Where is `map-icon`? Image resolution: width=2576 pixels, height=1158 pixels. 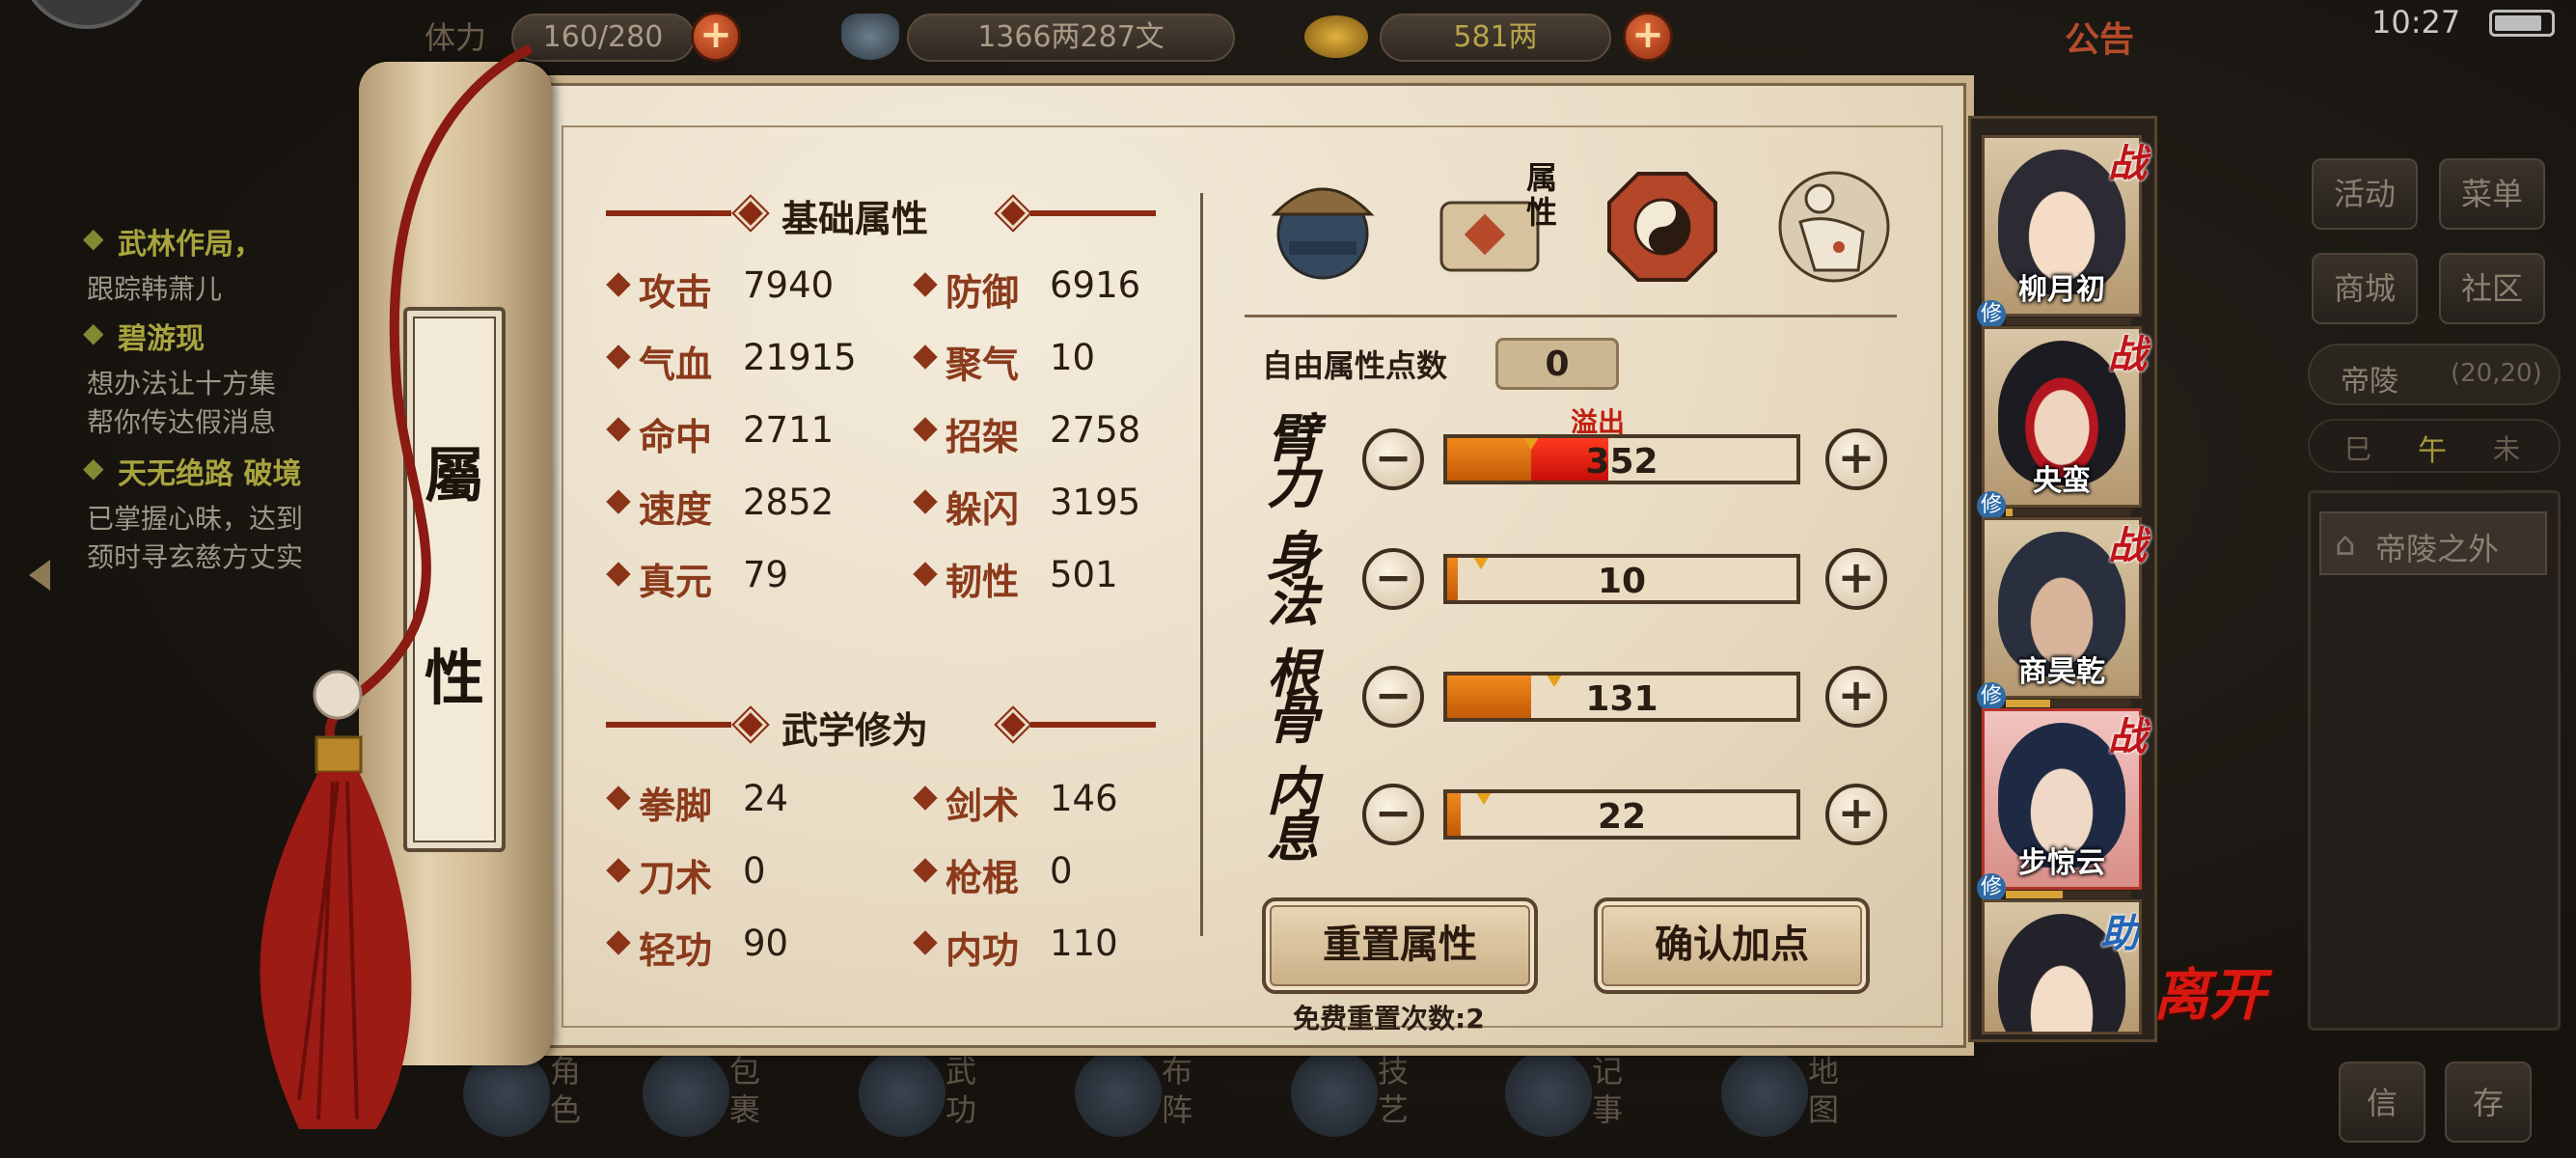 map-icon is located at coordinates (1764, 1093).